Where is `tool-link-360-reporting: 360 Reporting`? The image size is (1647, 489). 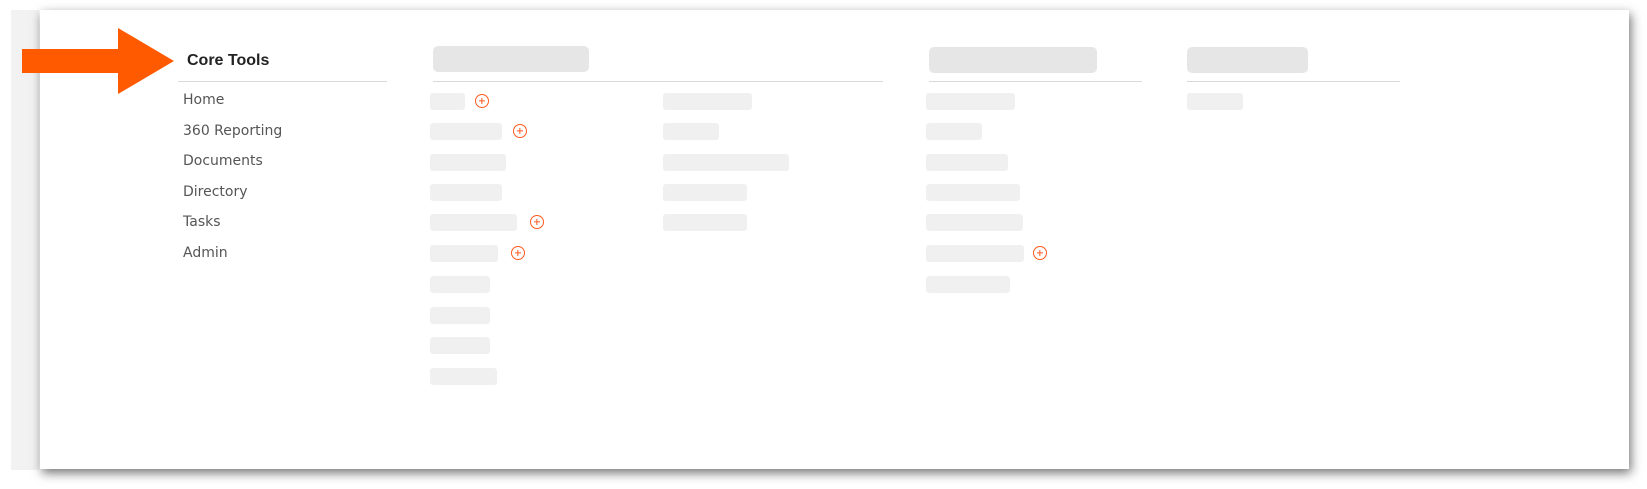 tool-link-360-reporting: 360 Reporting is located at coordinates (232, 131).